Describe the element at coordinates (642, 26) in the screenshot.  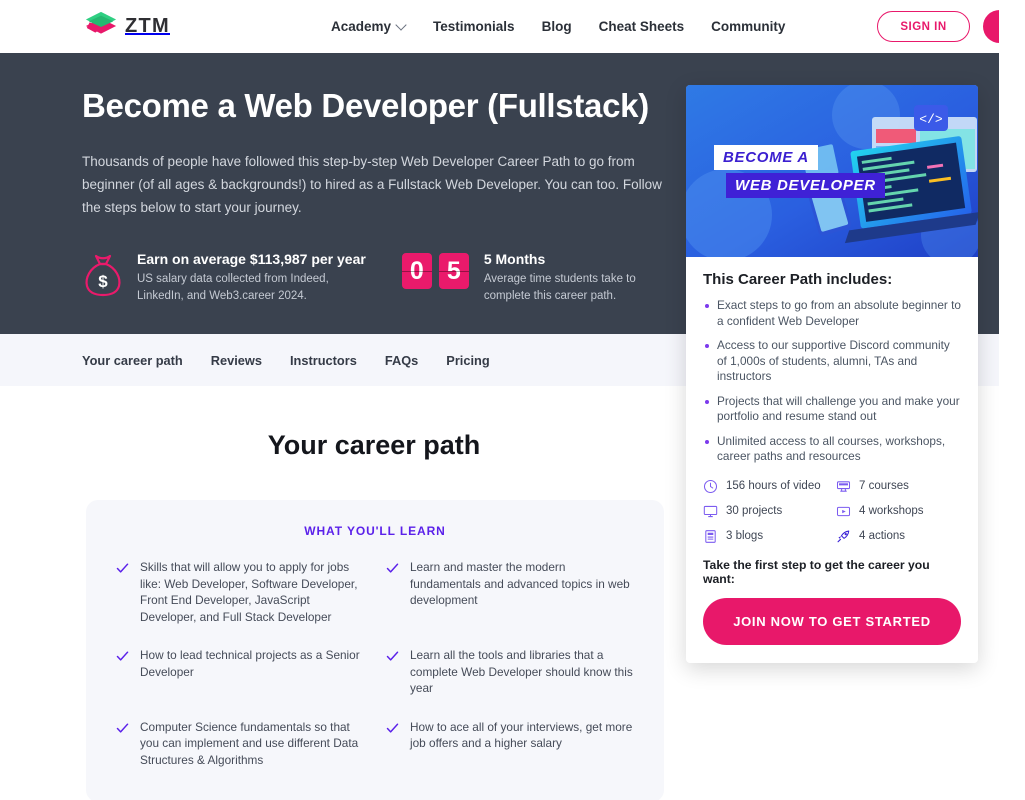
I see `nav-item-cheat-sheets: Cheat Sheets` at that location.